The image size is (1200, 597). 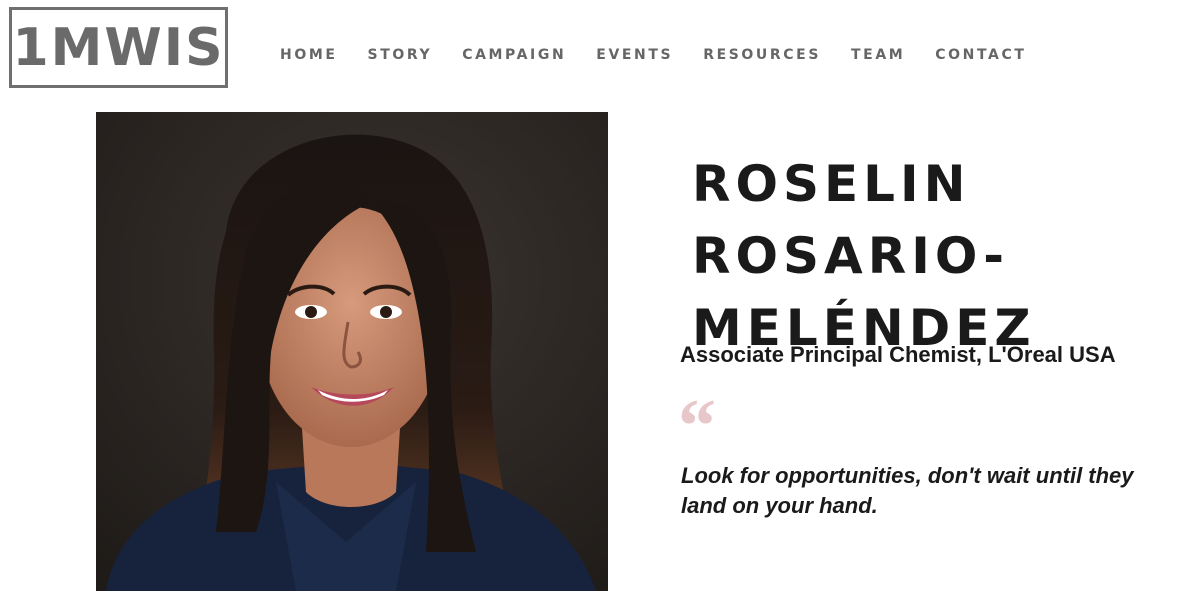 What do you see at coordinates (851, 256) in the screenshot?
I see `name-line-2: ROSARIO-` at bounding box center [851, 256].